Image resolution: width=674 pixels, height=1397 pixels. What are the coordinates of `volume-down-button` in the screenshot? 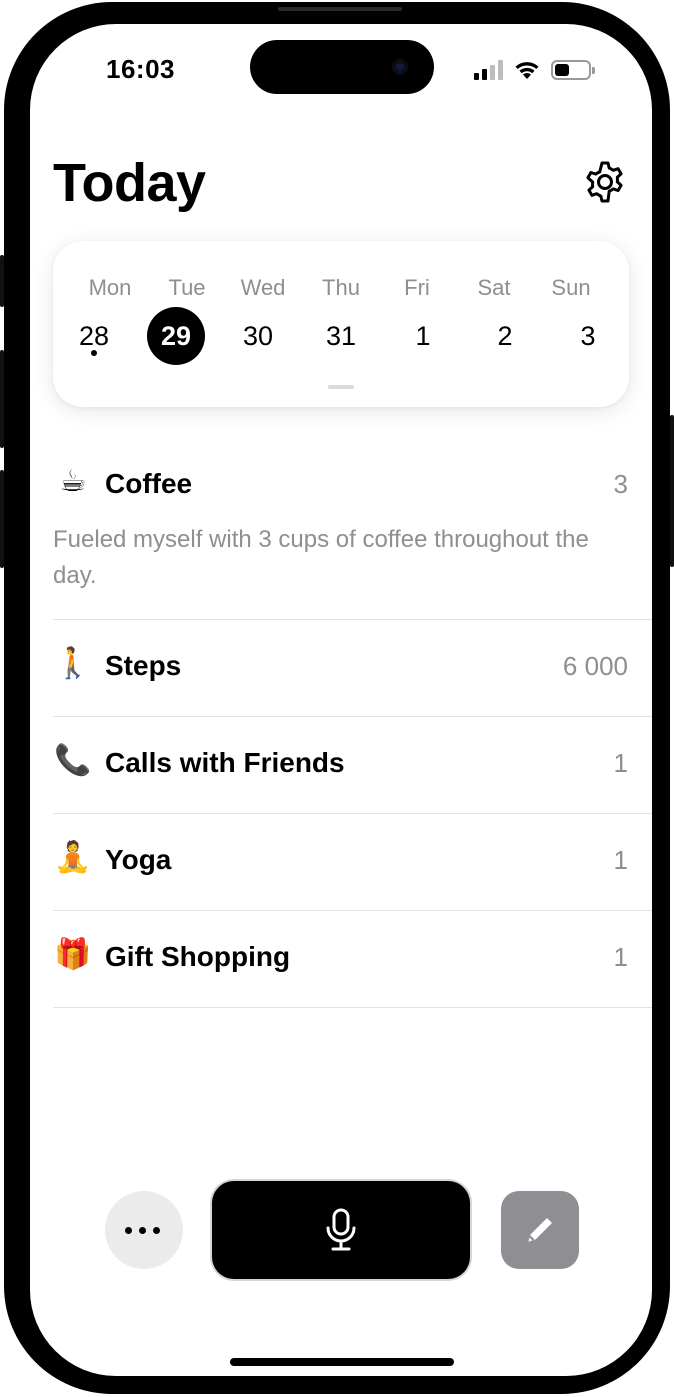 It's located at (2, 519).